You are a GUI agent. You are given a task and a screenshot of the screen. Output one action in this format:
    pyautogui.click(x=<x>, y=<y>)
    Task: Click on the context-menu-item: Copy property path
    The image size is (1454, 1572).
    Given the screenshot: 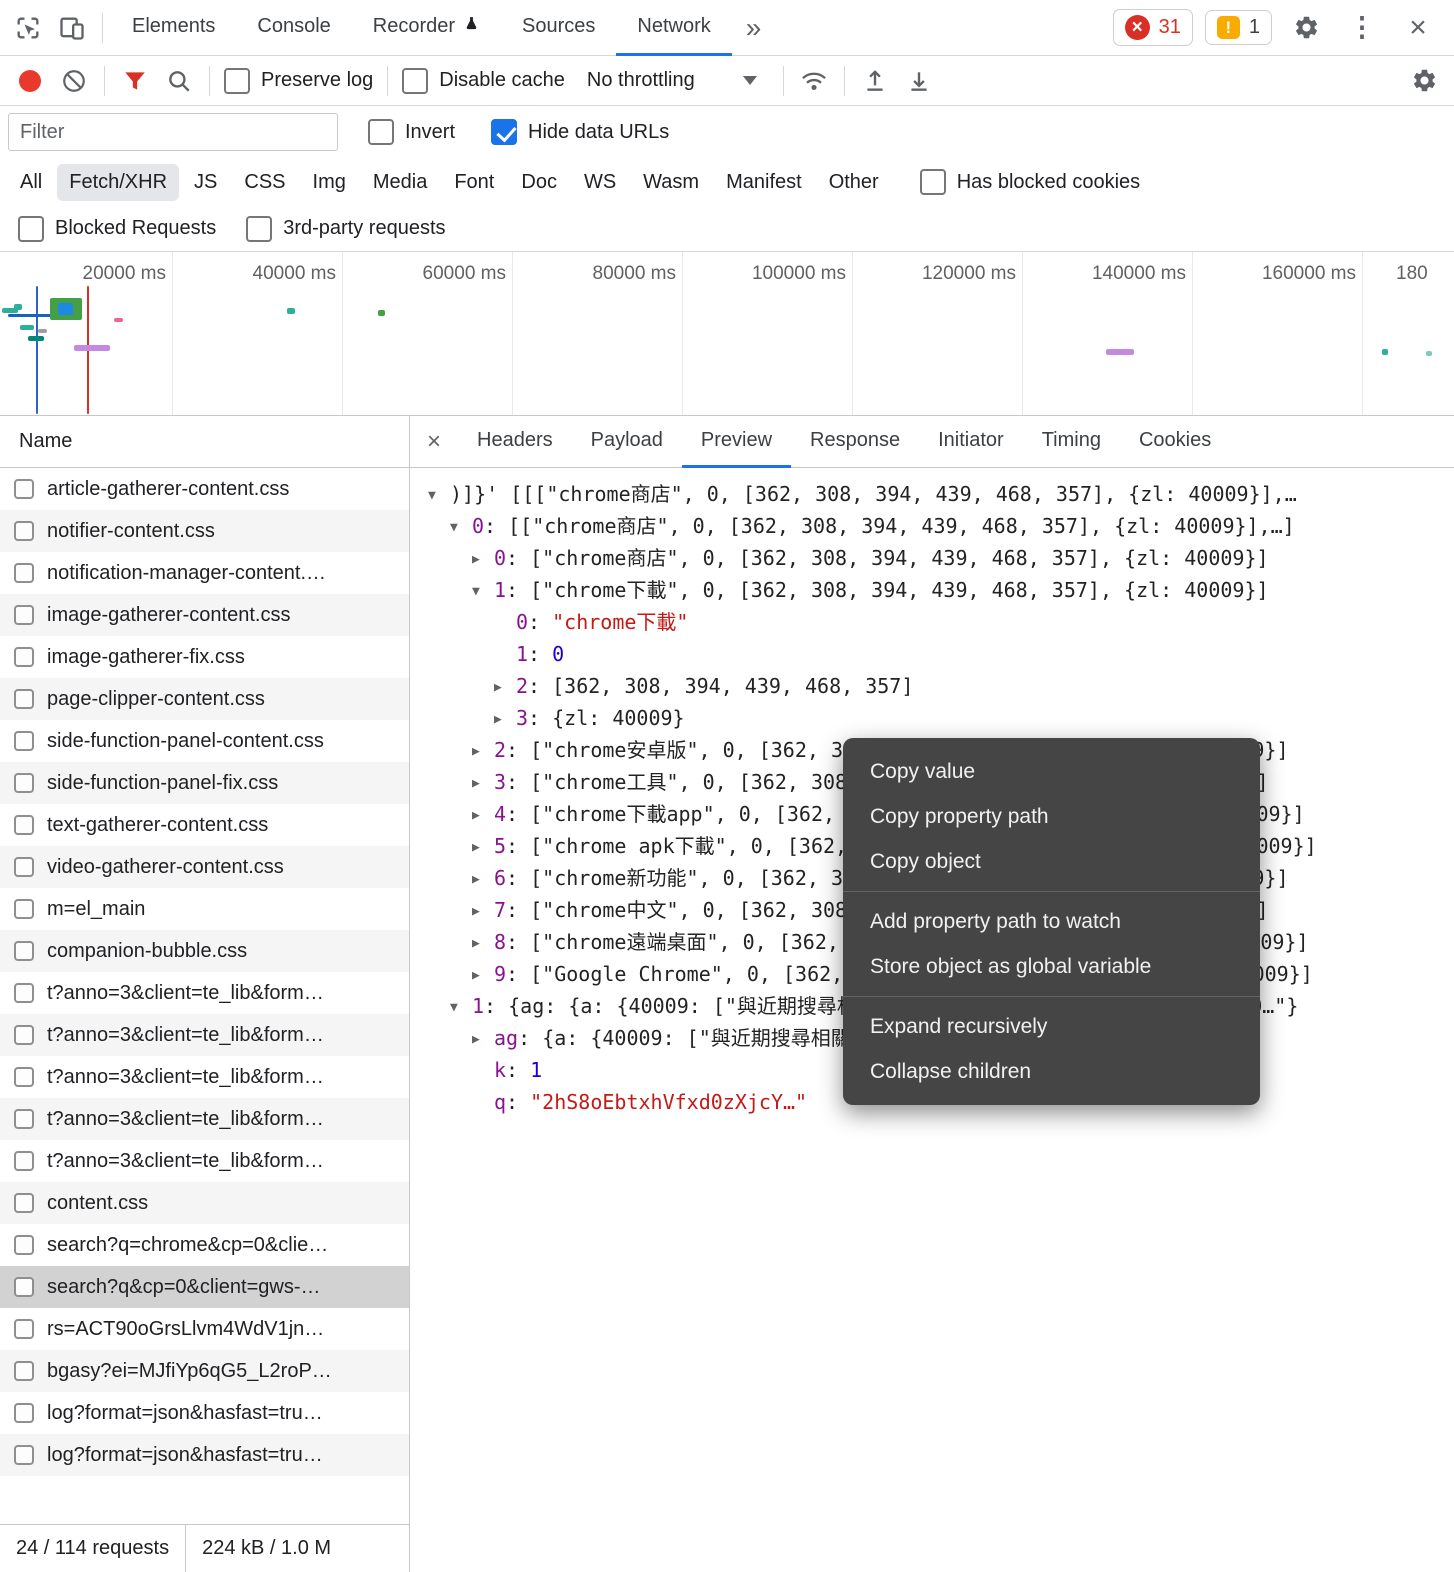 What is the action you would take?
    pyautogui.click(x=1051, y=816)
    